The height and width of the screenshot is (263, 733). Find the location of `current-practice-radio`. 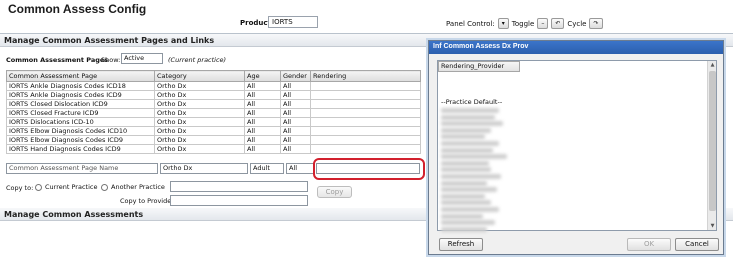

current-practice-radio is located at coordinates (38, 187).